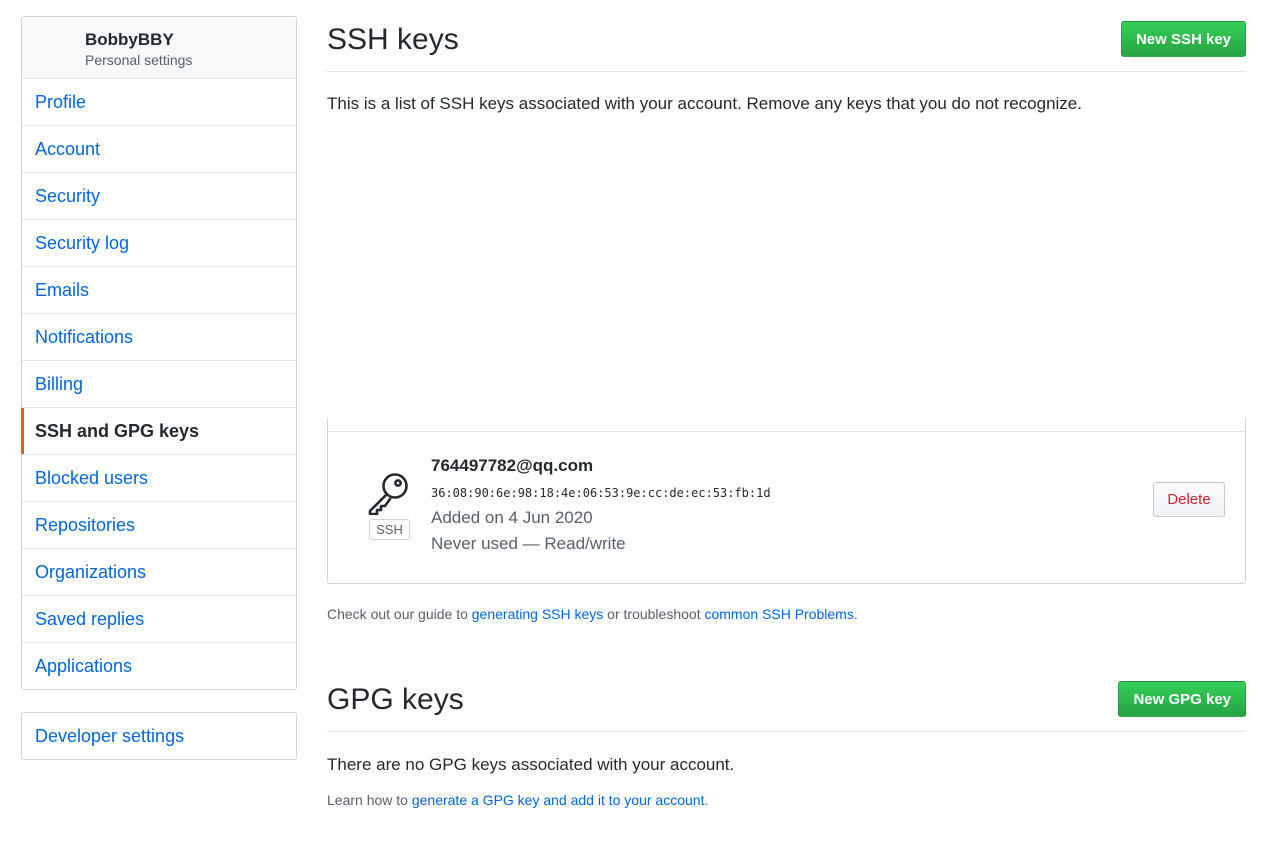  What do you see at coordinates (159, 290) in the screenshot?
I see `sidebar-item-emails: Emails` at bounding box center [159, 290].